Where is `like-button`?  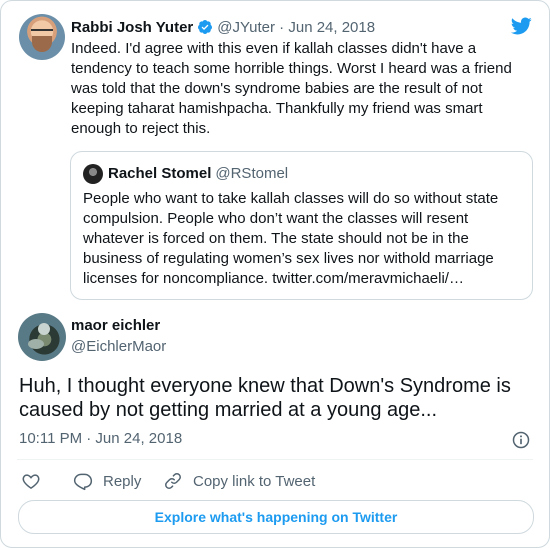 like-button is located at coordinates (31, 481).